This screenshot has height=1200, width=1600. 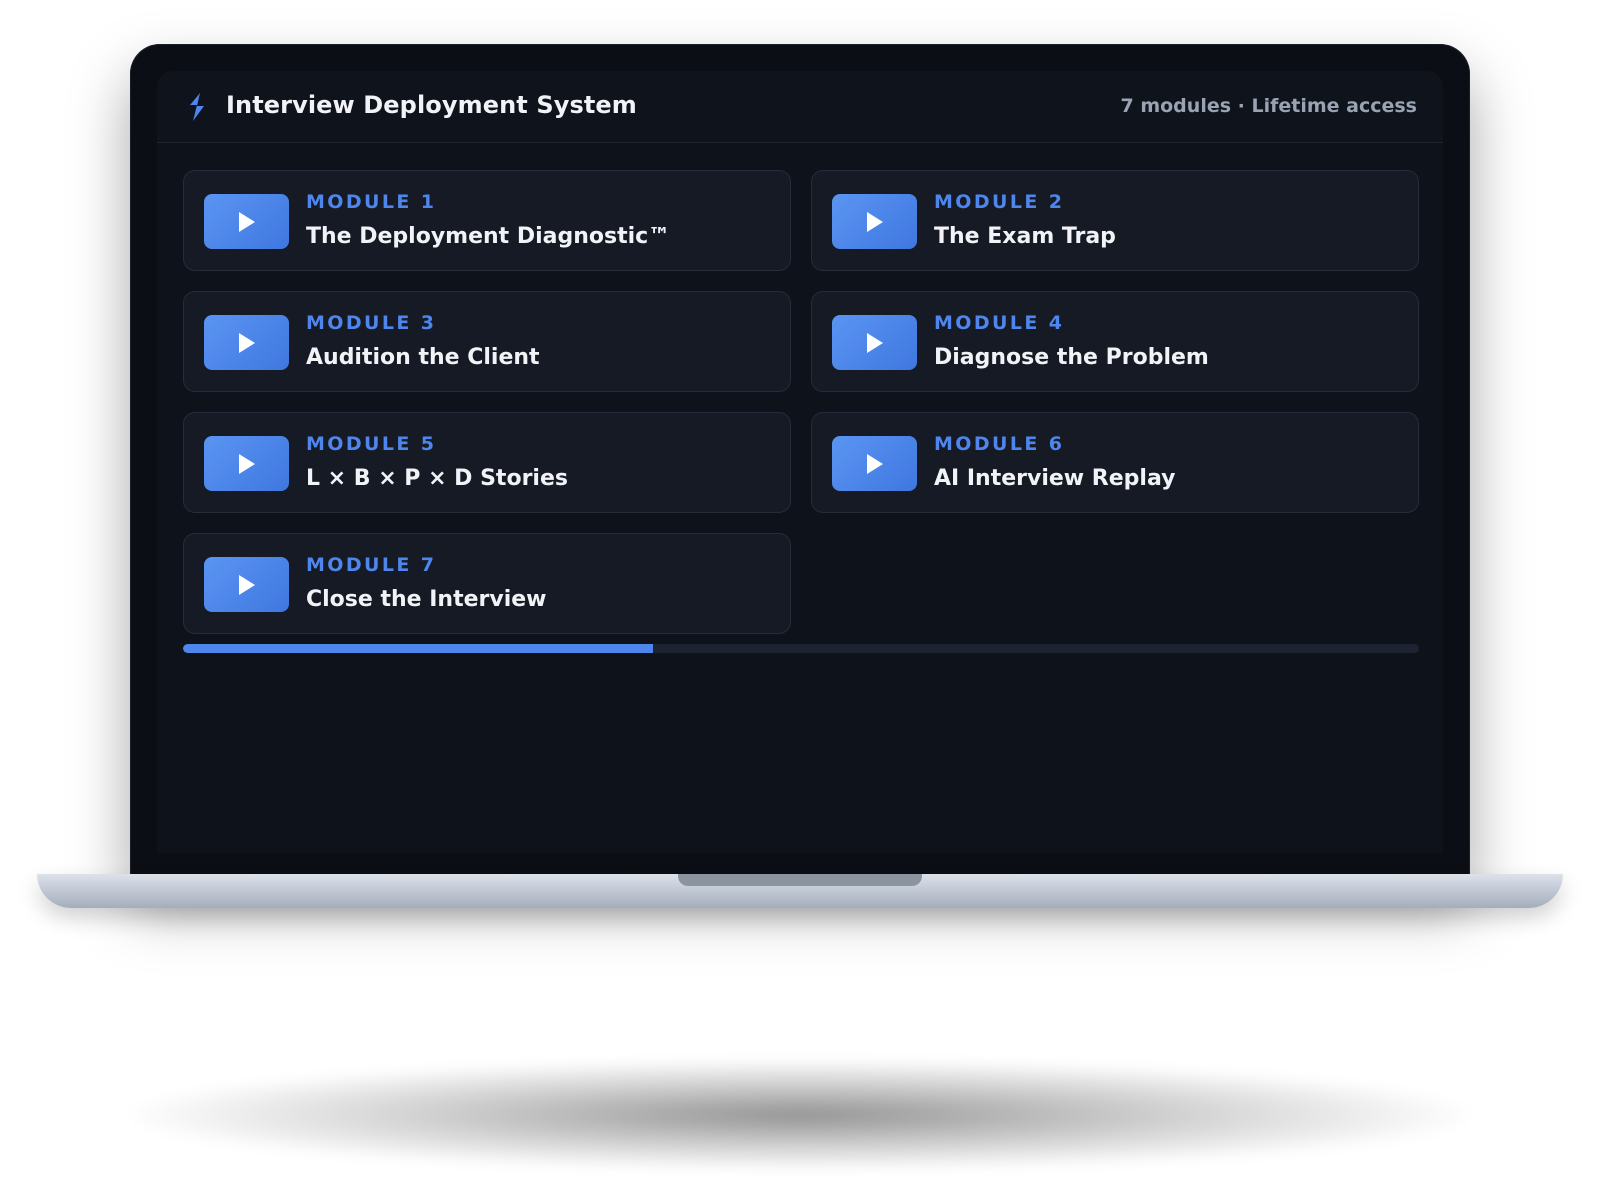 I want to click on course-progress-fill, so click(x=418, y=648).